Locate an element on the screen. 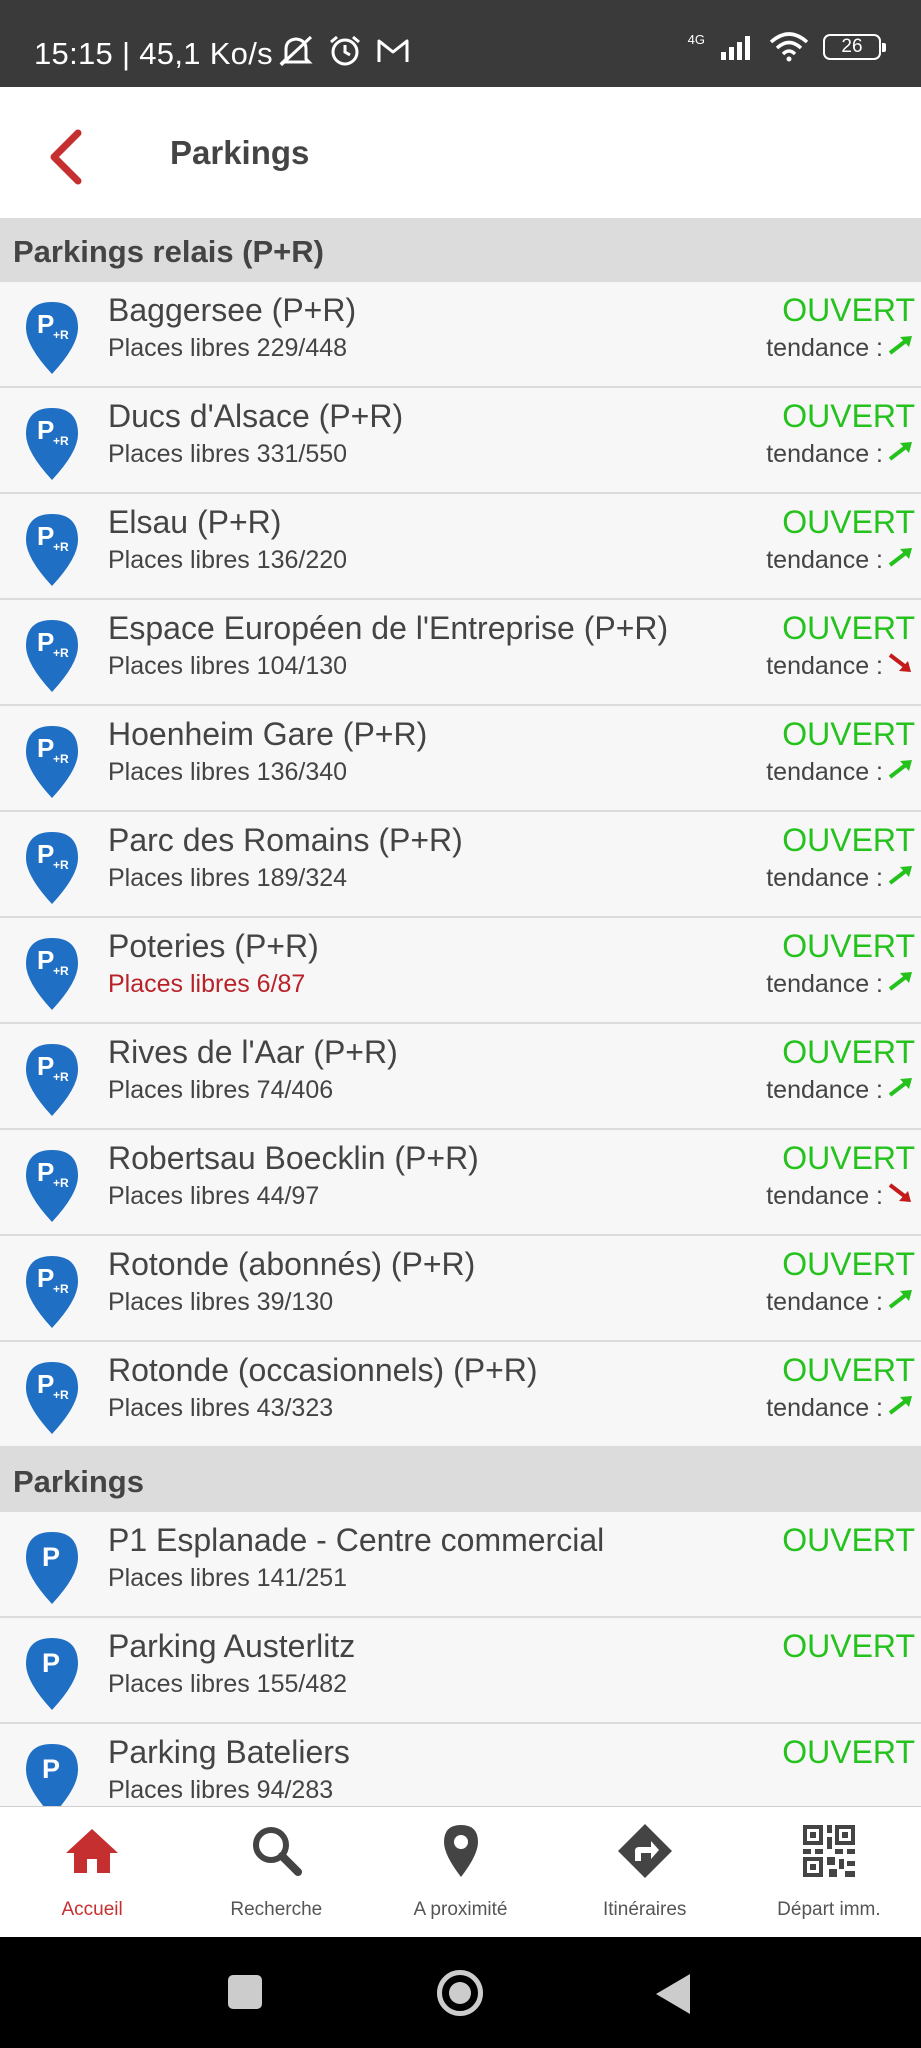 The height and width of the screenshot is (2048, 921). section-header-parkings: Parkings is located at coordinates (460, 1480).